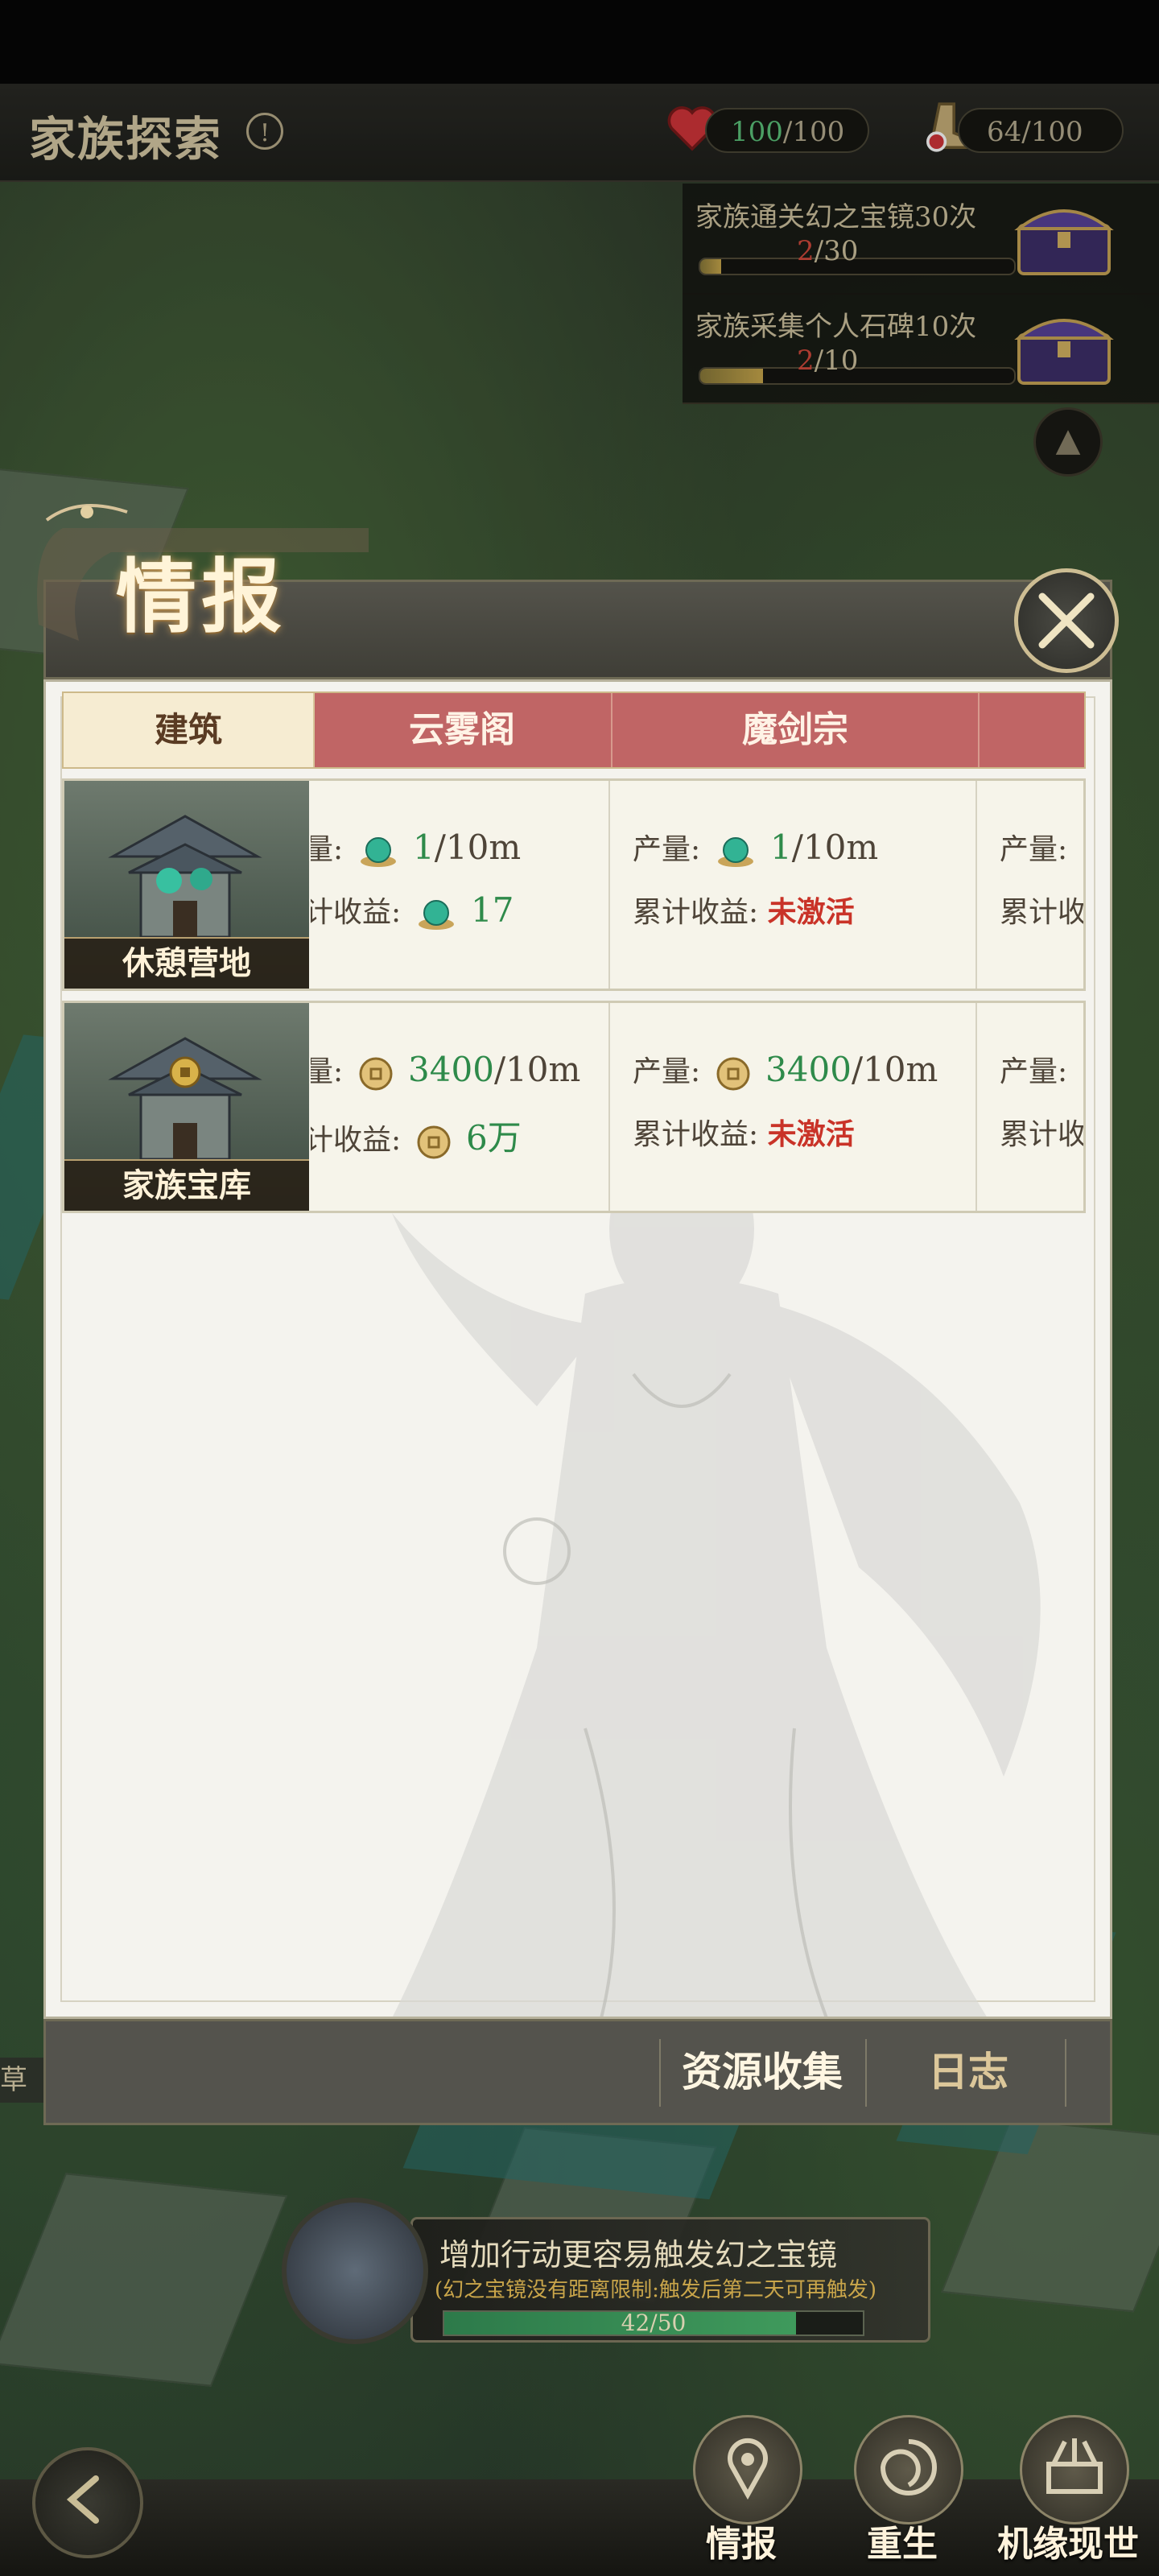  I want to click on pavilion-icon, so click(185, 877).